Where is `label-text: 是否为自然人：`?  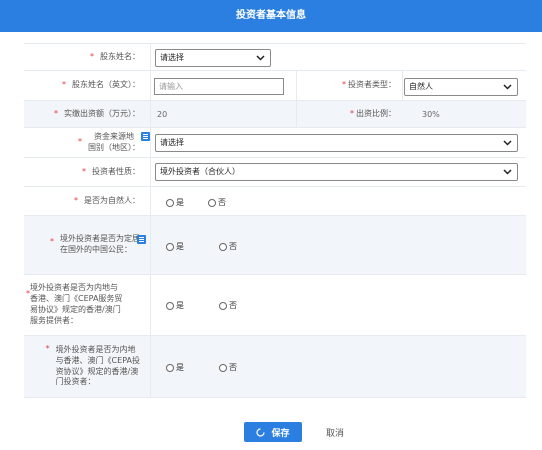
label-text: 是否为自然人： is located at coordinates (112, 200).